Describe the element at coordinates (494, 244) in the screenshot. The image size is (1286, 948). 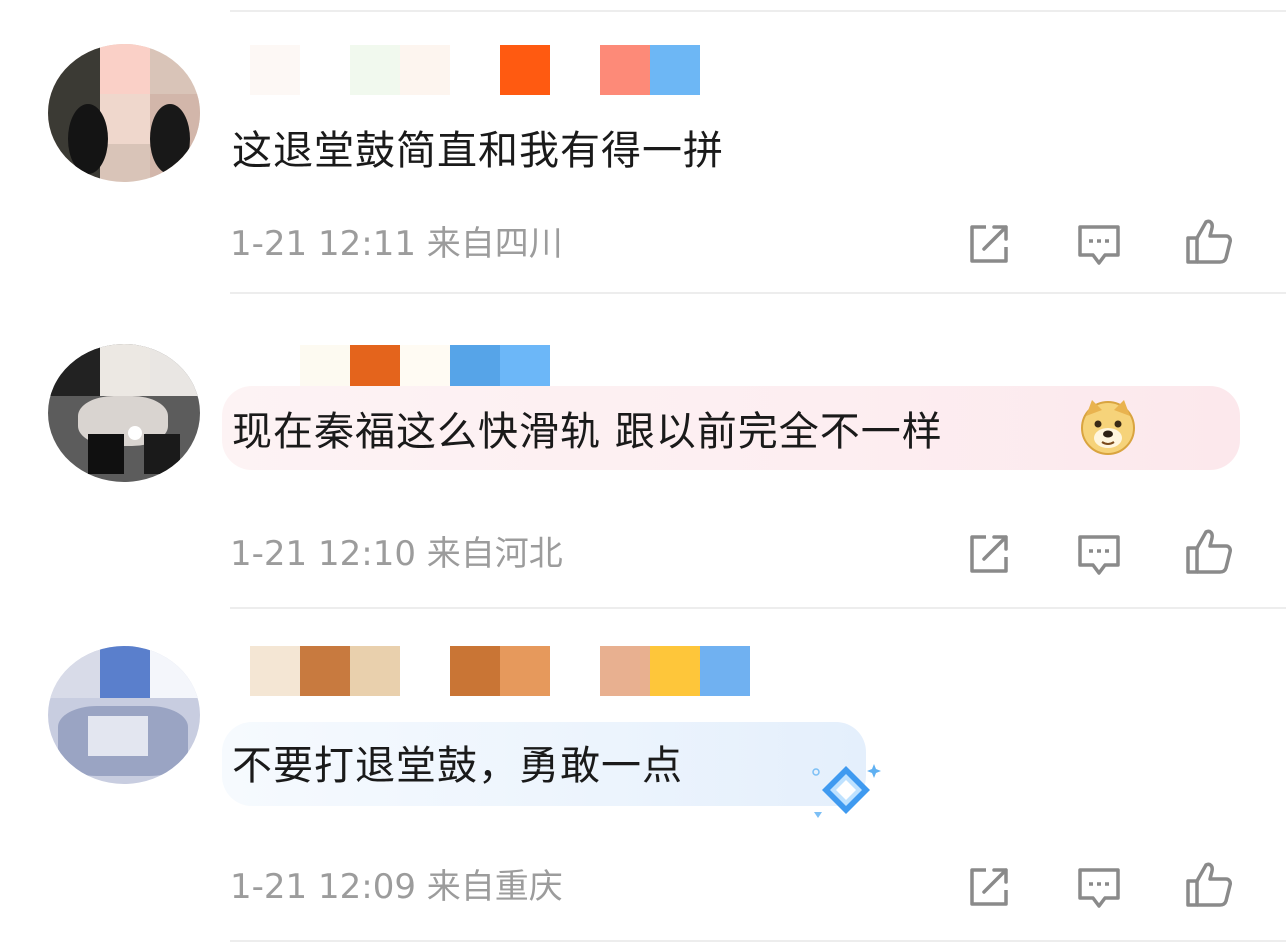
I see `comment-location: 来自四川` at that location.